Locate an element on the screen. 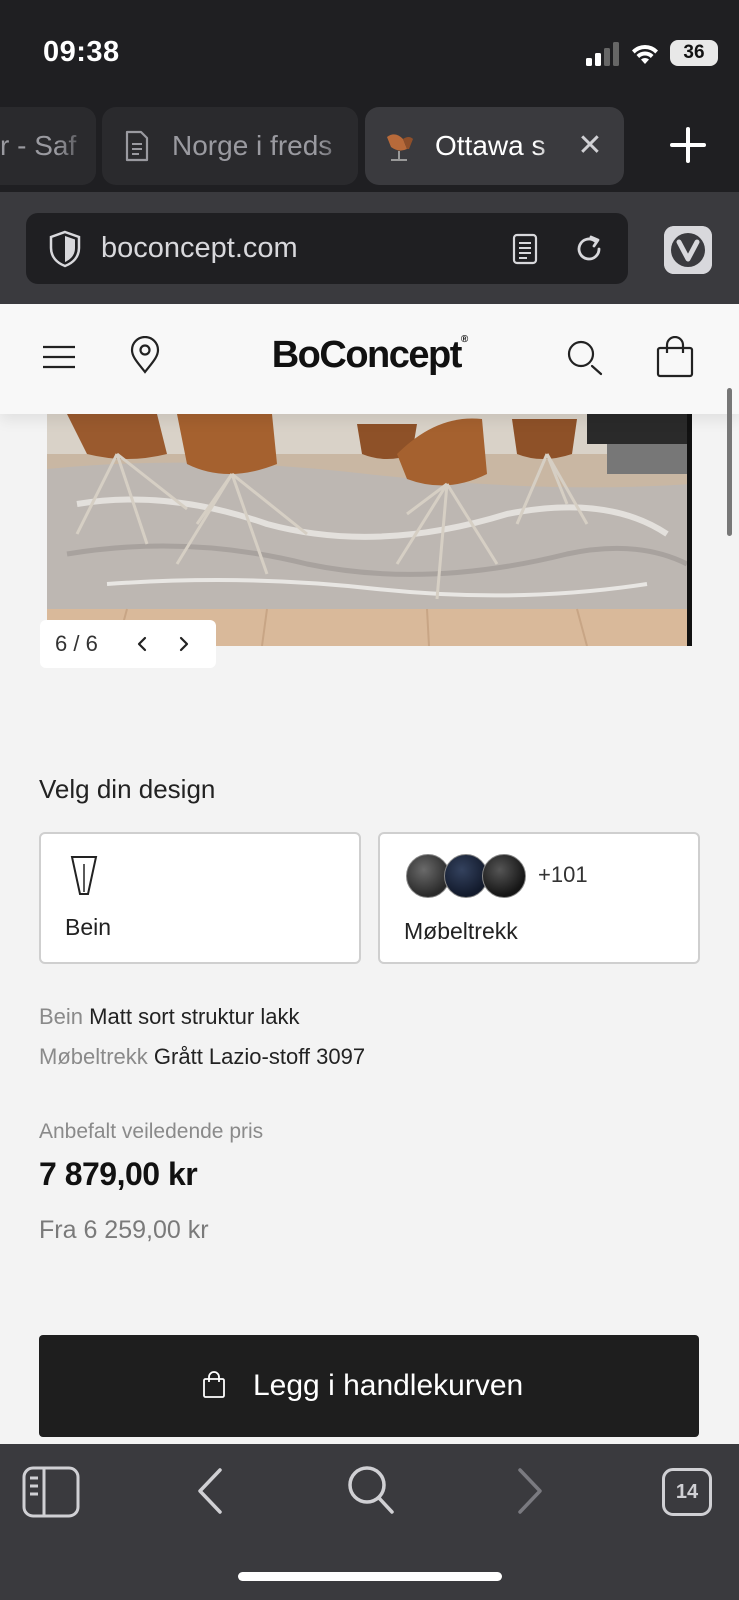 The height and width of the screenshot is (1600, 739). logo-registered-mark: ® is located at coordinates (464, 339).